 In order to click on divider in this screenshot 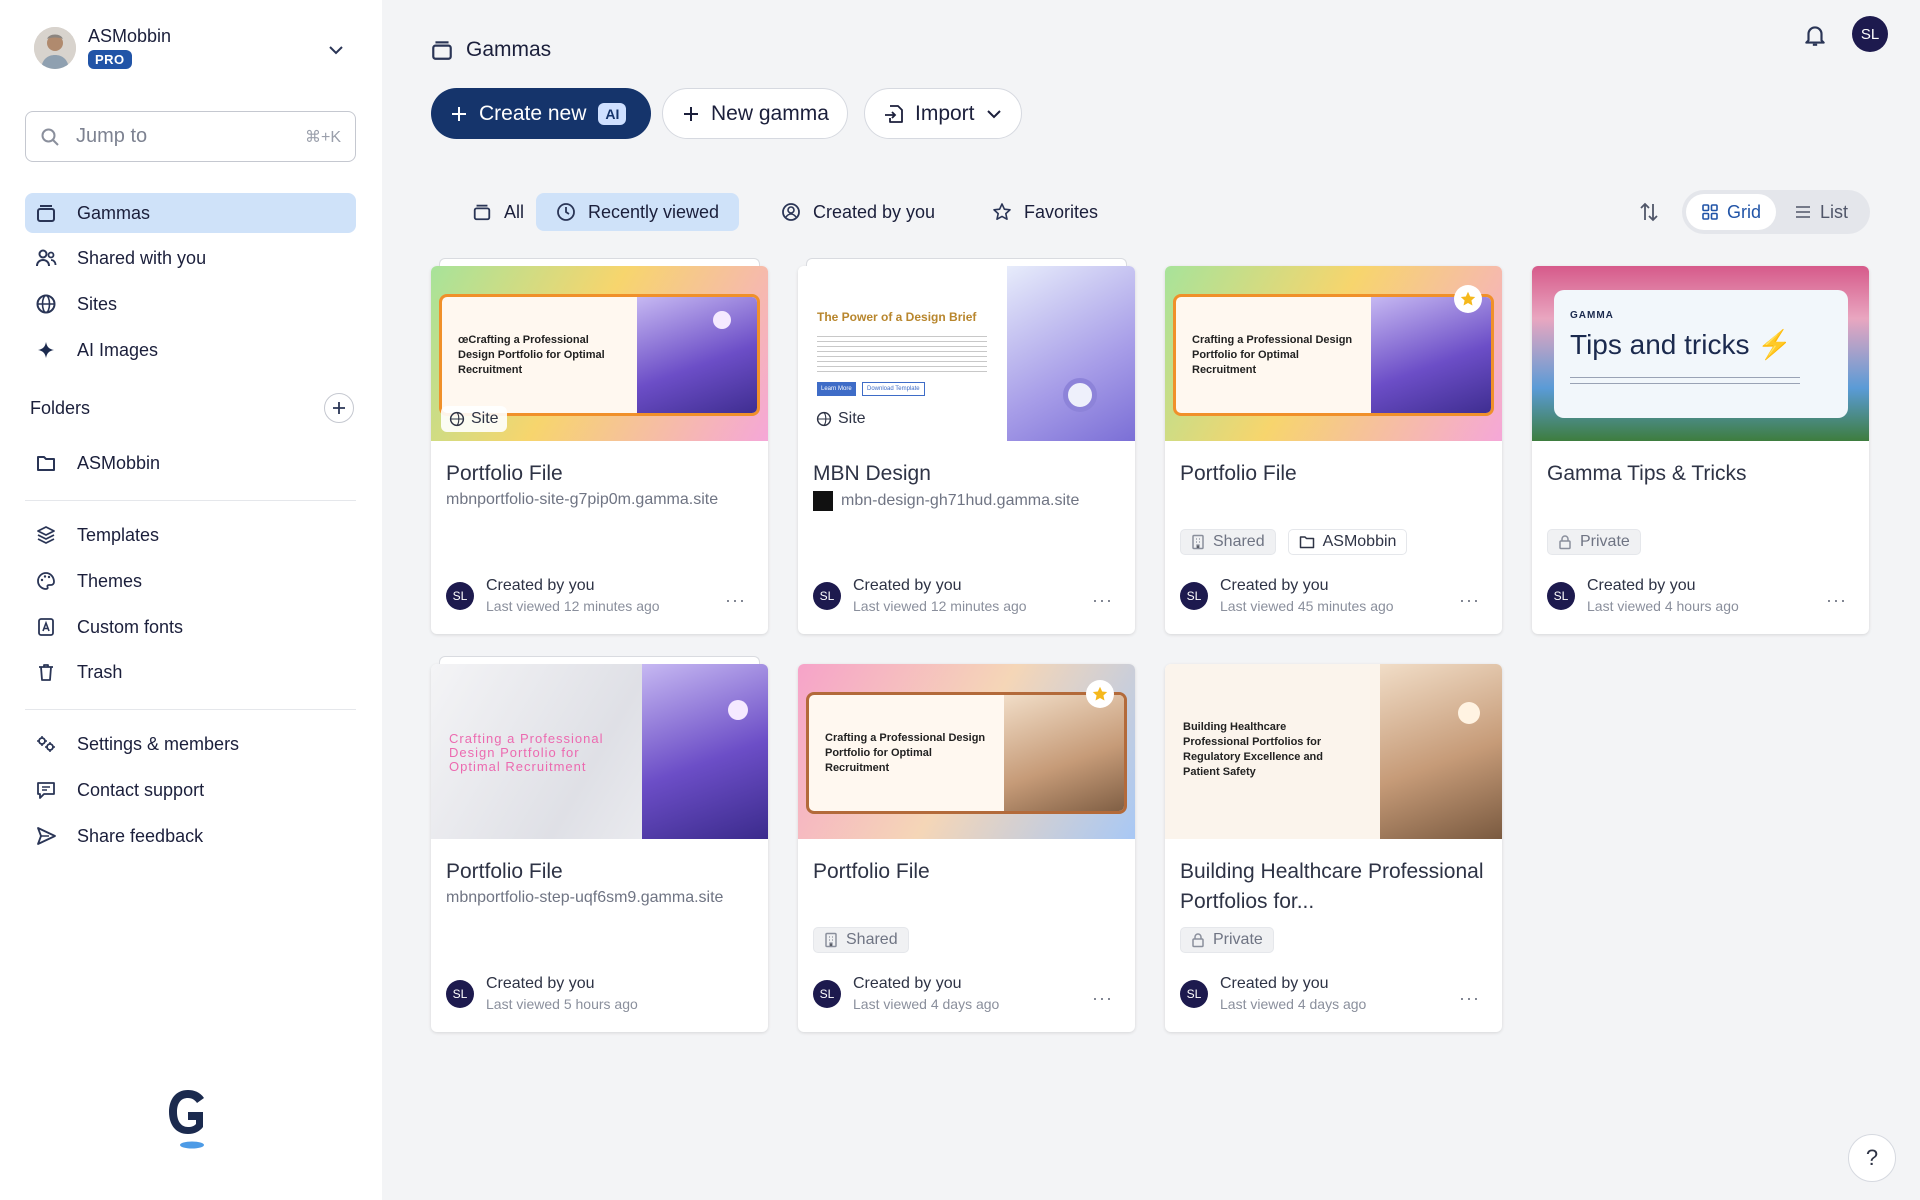, I will do `click(190, 500)`.